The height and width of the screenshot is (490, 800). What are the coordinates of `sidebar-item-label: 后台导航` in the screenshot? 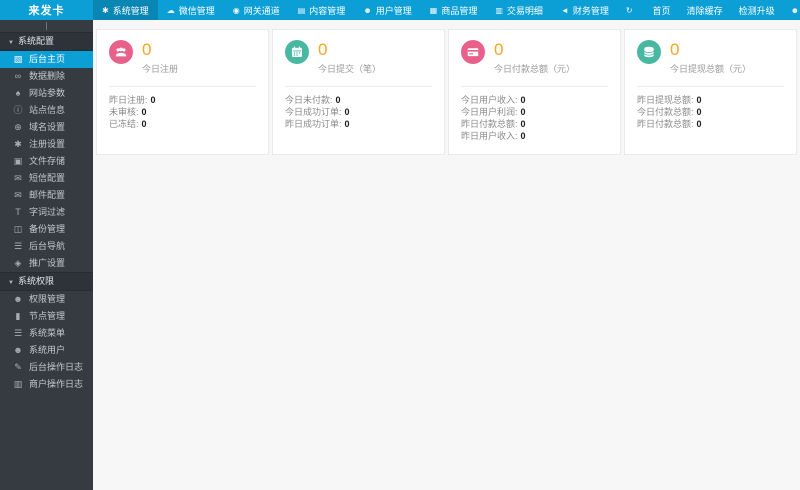 It's located at (47, 246).